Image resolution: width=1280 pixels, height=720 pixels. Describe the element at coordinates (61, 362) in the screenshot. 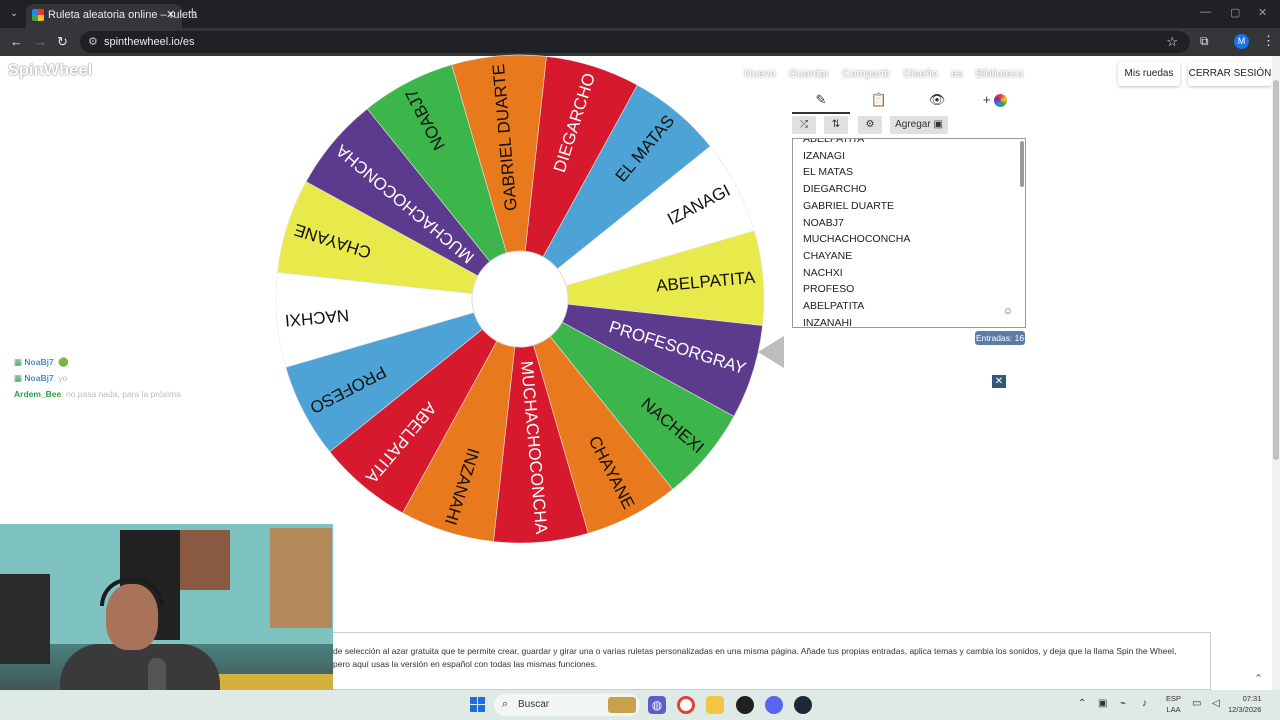

I see `chat-message: : 🟢` at that location.